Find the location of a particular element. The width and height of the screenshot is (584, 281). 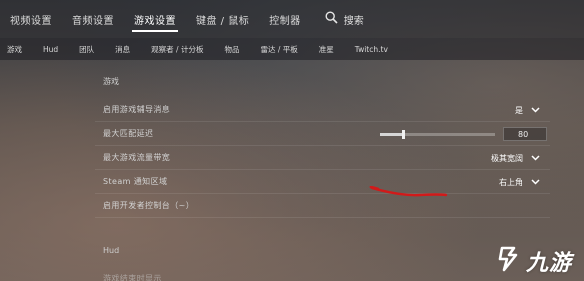

setting-value: 极其宽阔 is located at coordinates (507, 158).